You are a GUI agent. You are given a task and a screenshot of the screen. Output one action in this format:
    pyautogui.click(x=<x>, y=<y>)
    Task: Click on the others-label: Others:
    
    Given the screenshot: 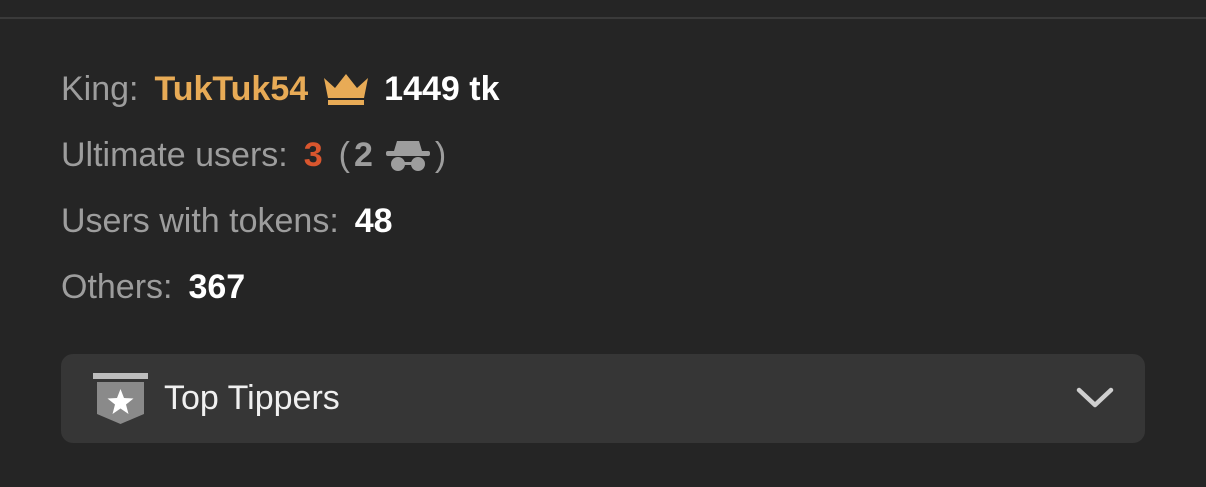 What is the action you would take?
    pyautogui.click(x=117, y=286)
    